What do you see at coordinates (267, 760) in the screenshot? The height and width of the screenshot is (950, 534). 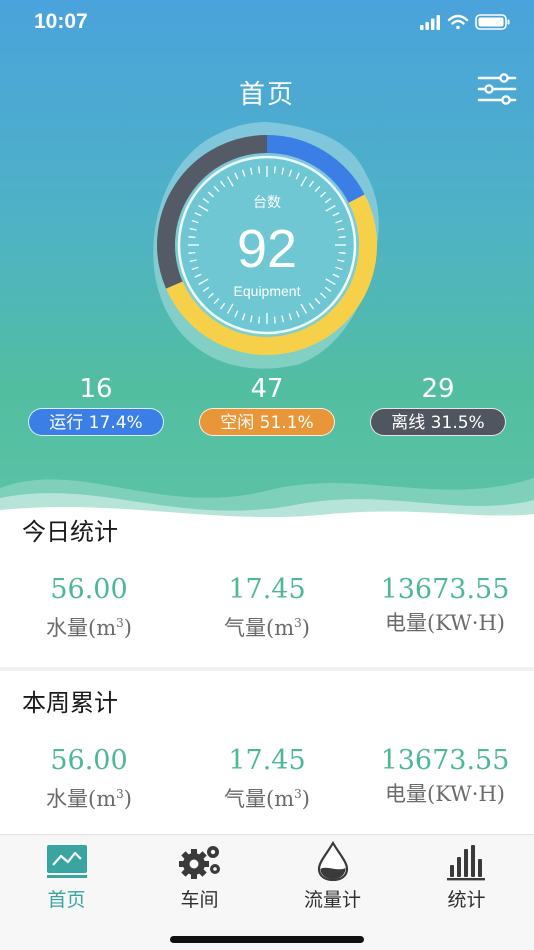 I see `week-gas-value: 17.45` at bounding box center [267, 760].